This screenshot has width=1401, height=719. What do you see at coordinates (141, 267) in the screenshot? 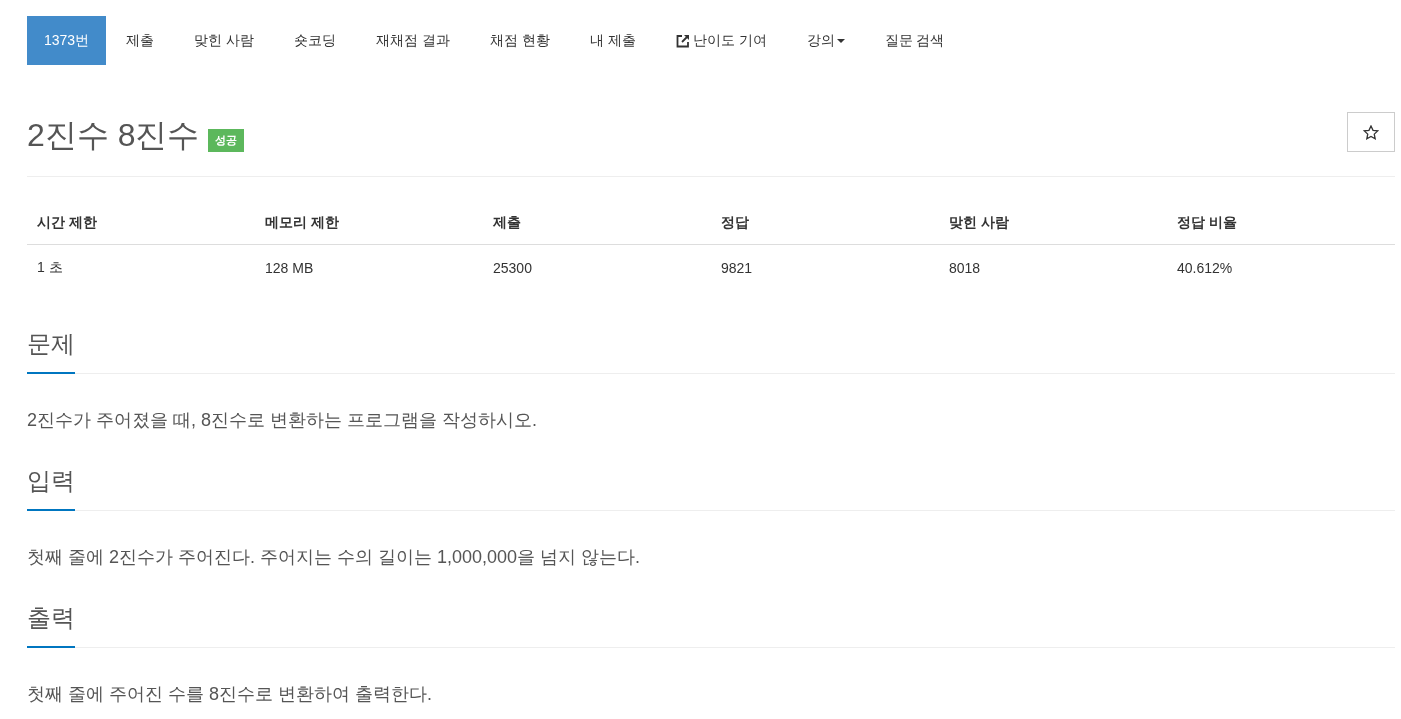
I see `table-cell: 1 초` at bounding box center [141, 267].